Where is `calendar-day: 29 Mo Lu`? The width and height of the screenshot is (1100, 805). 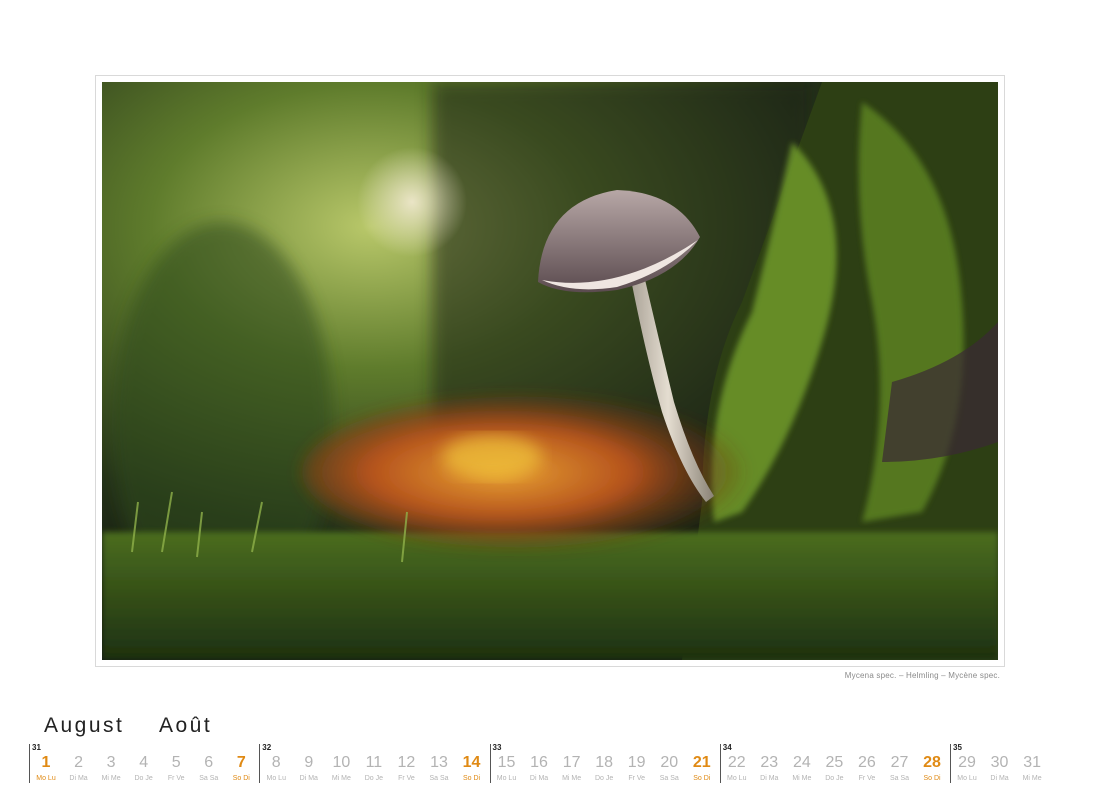
calendar-day: 29 Mo Lu is located at coordinates (967, 769).